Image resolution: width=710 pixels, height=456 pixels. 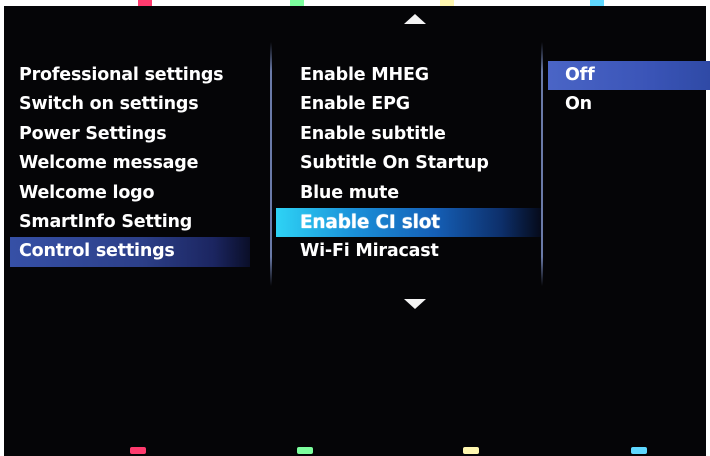 I want to click on menu-item-label: Professional settings, so click(x=121, y=75).